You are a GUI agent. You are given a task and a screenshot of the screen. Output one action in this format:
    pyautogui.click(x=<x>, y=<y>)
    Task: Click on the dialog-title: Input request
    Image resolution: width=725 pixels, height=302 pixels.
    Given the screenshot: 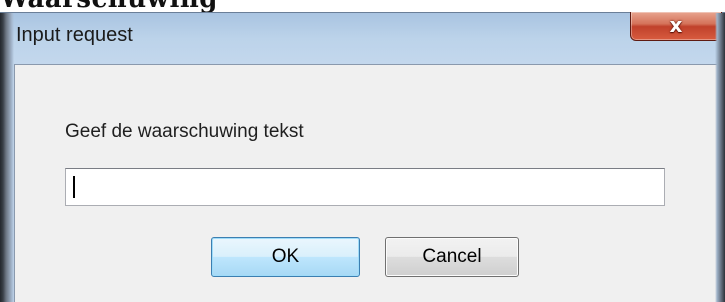 What is the action you would take?
    pyautogui.click(x=74, y=35)
    